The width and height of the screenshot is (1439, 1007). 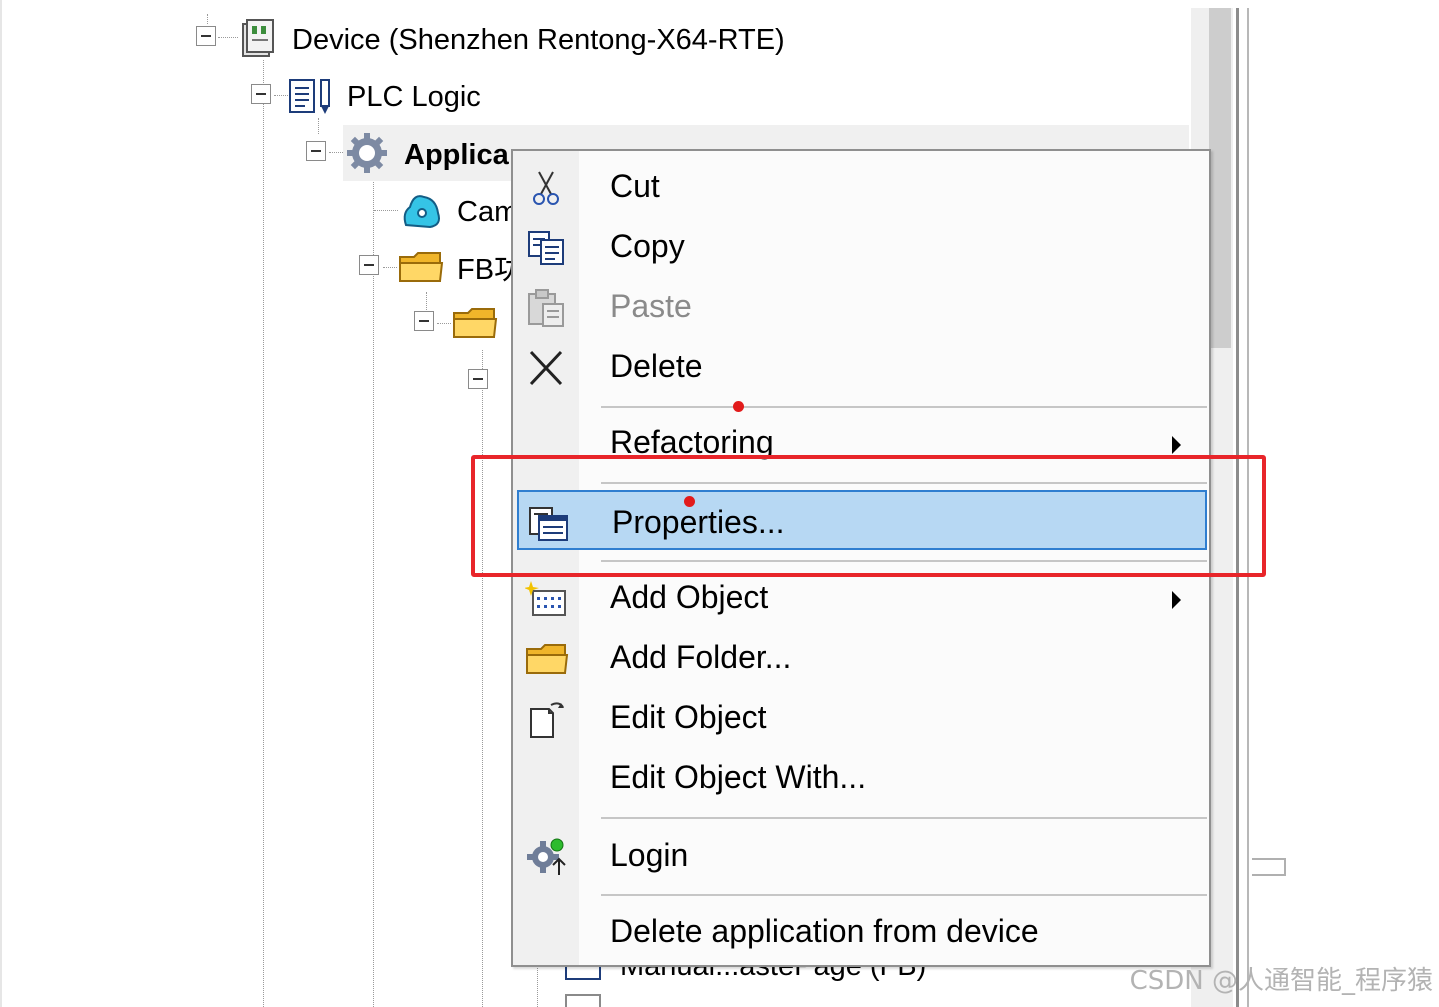 What do you see at coordinates (1220, 178) in the screenshot?
I see `scrollbar-thumb` at bounding box center [1220, 178].